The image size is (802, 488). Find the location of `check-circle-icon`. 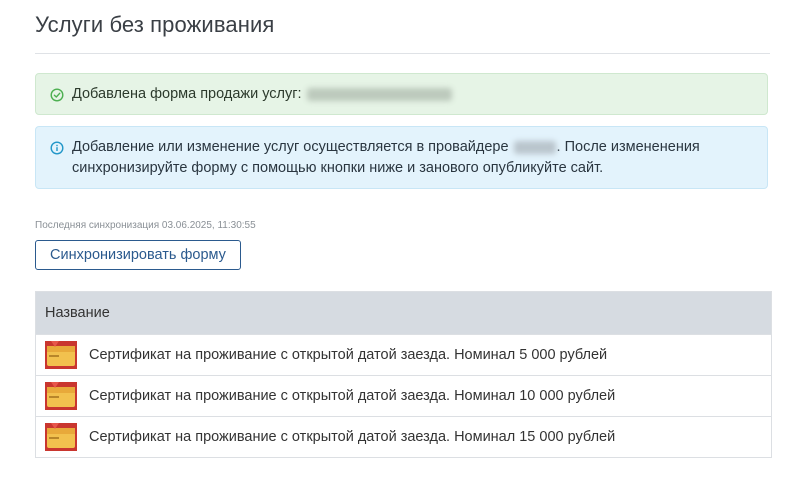

check-circle-icon is located at coordinates (57, 95).